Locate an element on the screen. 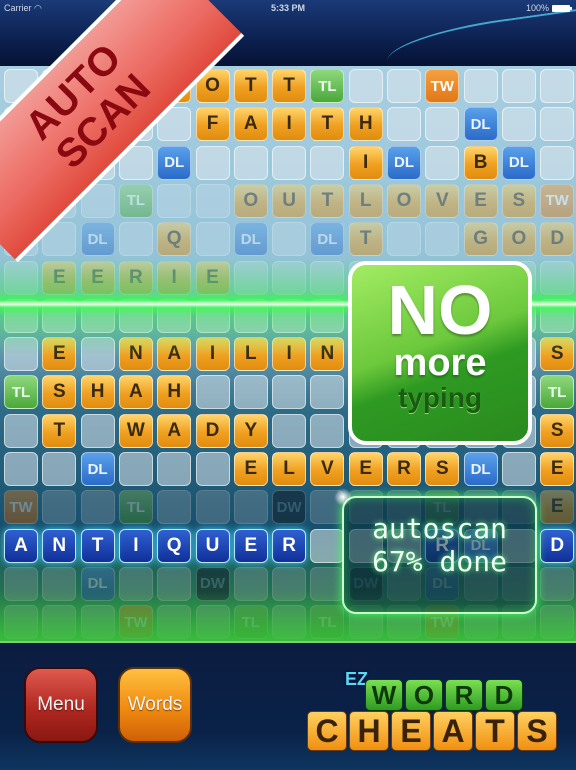  board-tile-letter: G is located at coordinates (480, 239).